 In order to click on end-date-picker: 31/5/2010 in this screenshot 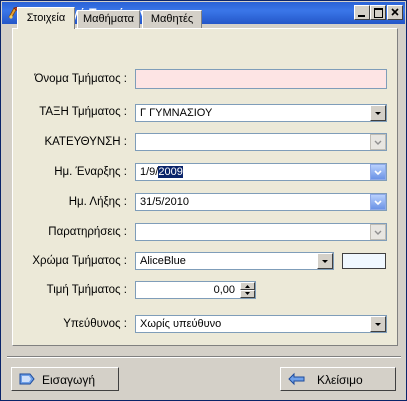, I will do `click(261, 202)`.